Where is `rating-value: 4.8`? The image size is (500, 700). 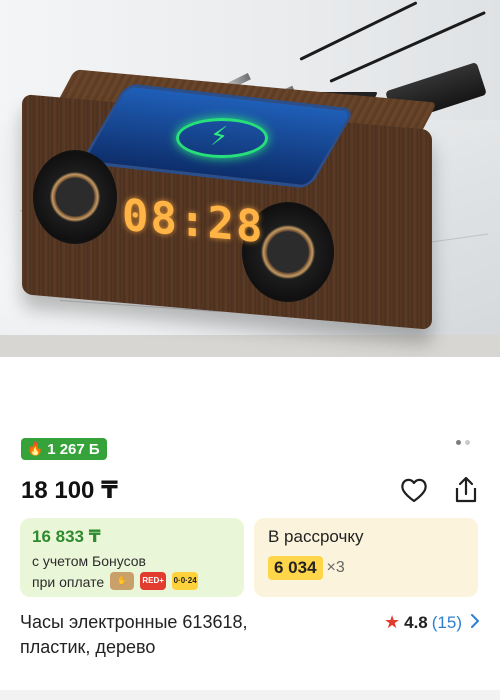 rating-value: 4.8 is located at coordinates (416, 622).